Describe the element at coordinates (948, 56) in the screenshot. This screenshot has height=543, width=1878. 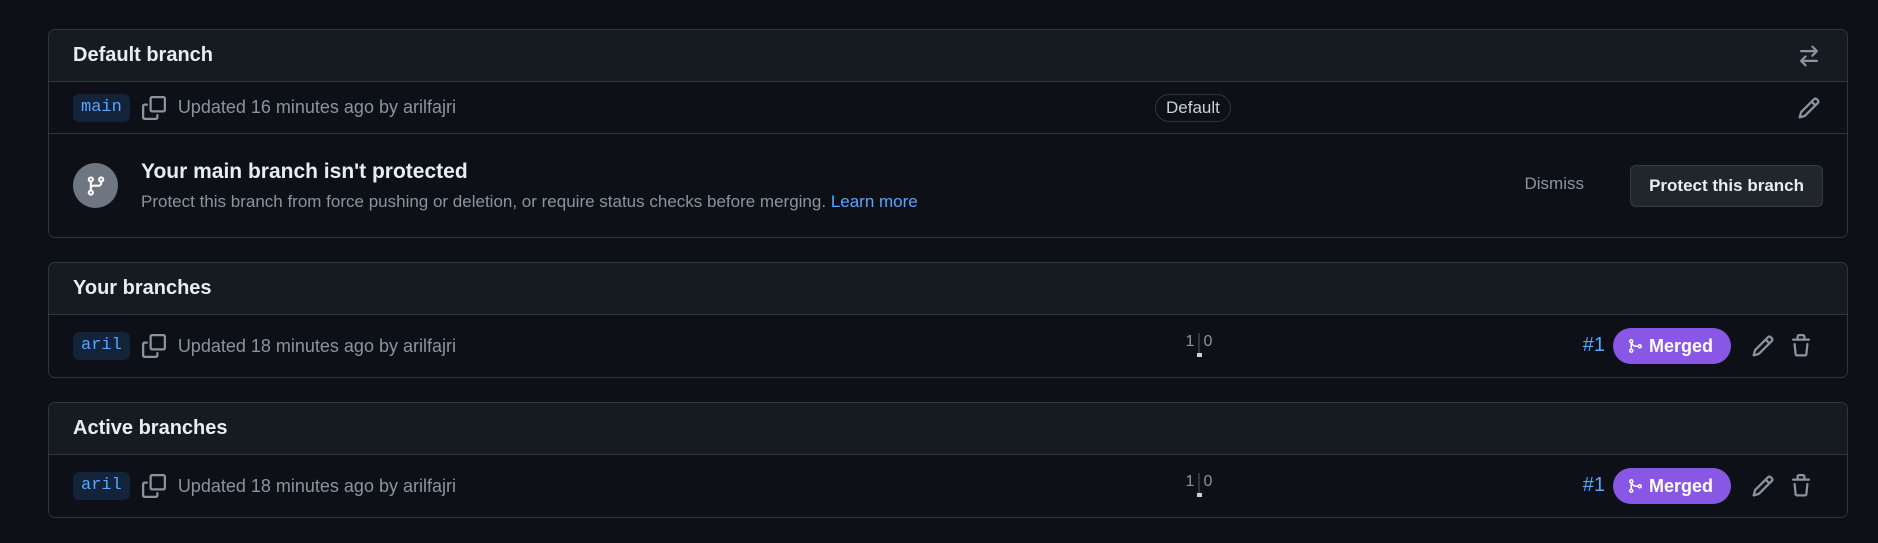
I see `default-branch-header: Default branch` at that location.